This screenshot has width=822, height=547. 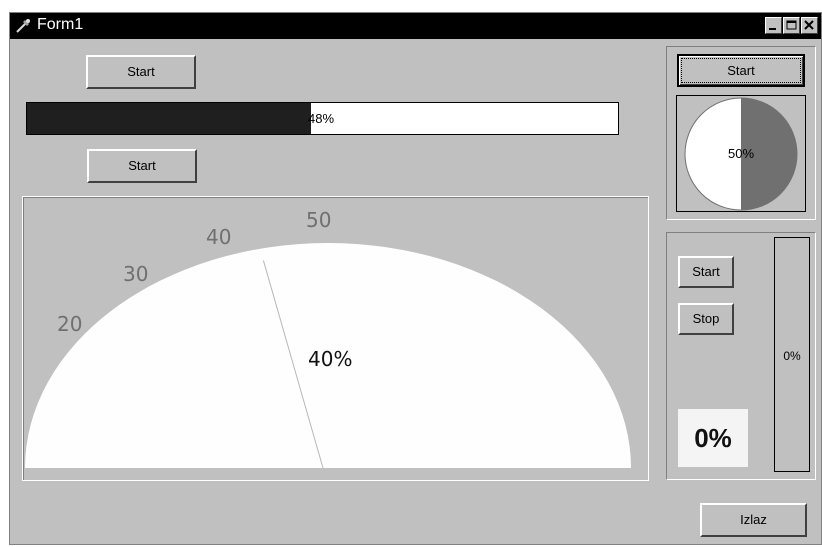 What do you see at coordinates (23, 26) in the screenshot?
I see `app-icon` at bounding box center [23, 26].